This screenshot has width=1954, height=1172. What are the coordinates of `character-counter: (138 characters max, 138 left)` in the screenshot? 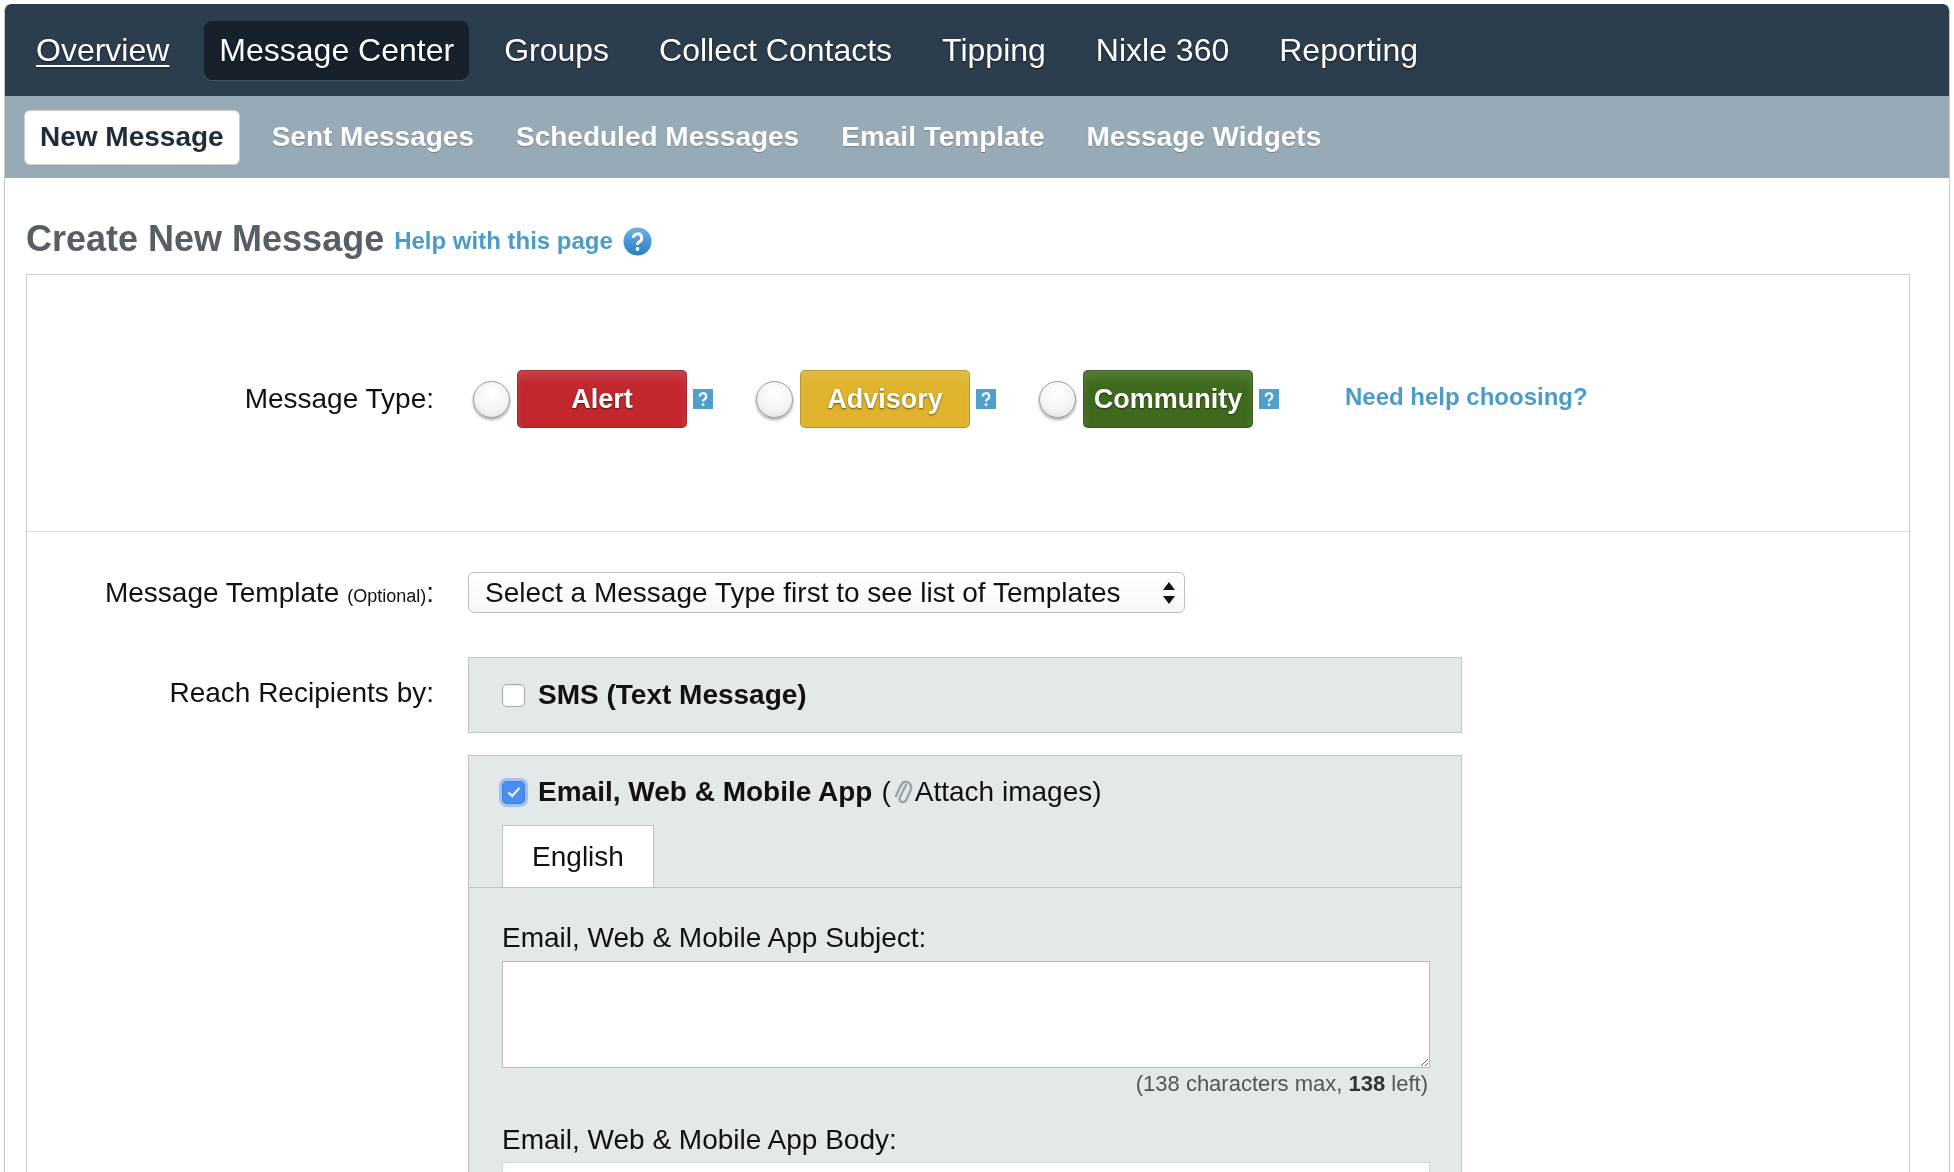 It's located at (1281, 1084).